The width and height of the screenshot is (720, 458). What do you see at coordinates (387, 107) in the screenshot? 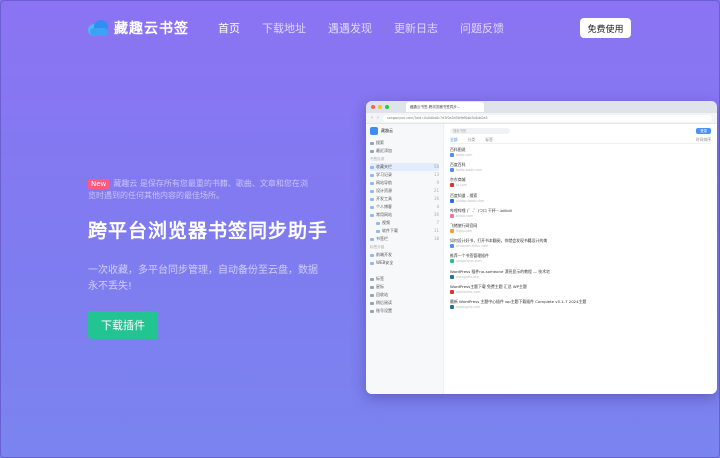
I see `maximize-dot-icon` at bounding box center [387, 107].